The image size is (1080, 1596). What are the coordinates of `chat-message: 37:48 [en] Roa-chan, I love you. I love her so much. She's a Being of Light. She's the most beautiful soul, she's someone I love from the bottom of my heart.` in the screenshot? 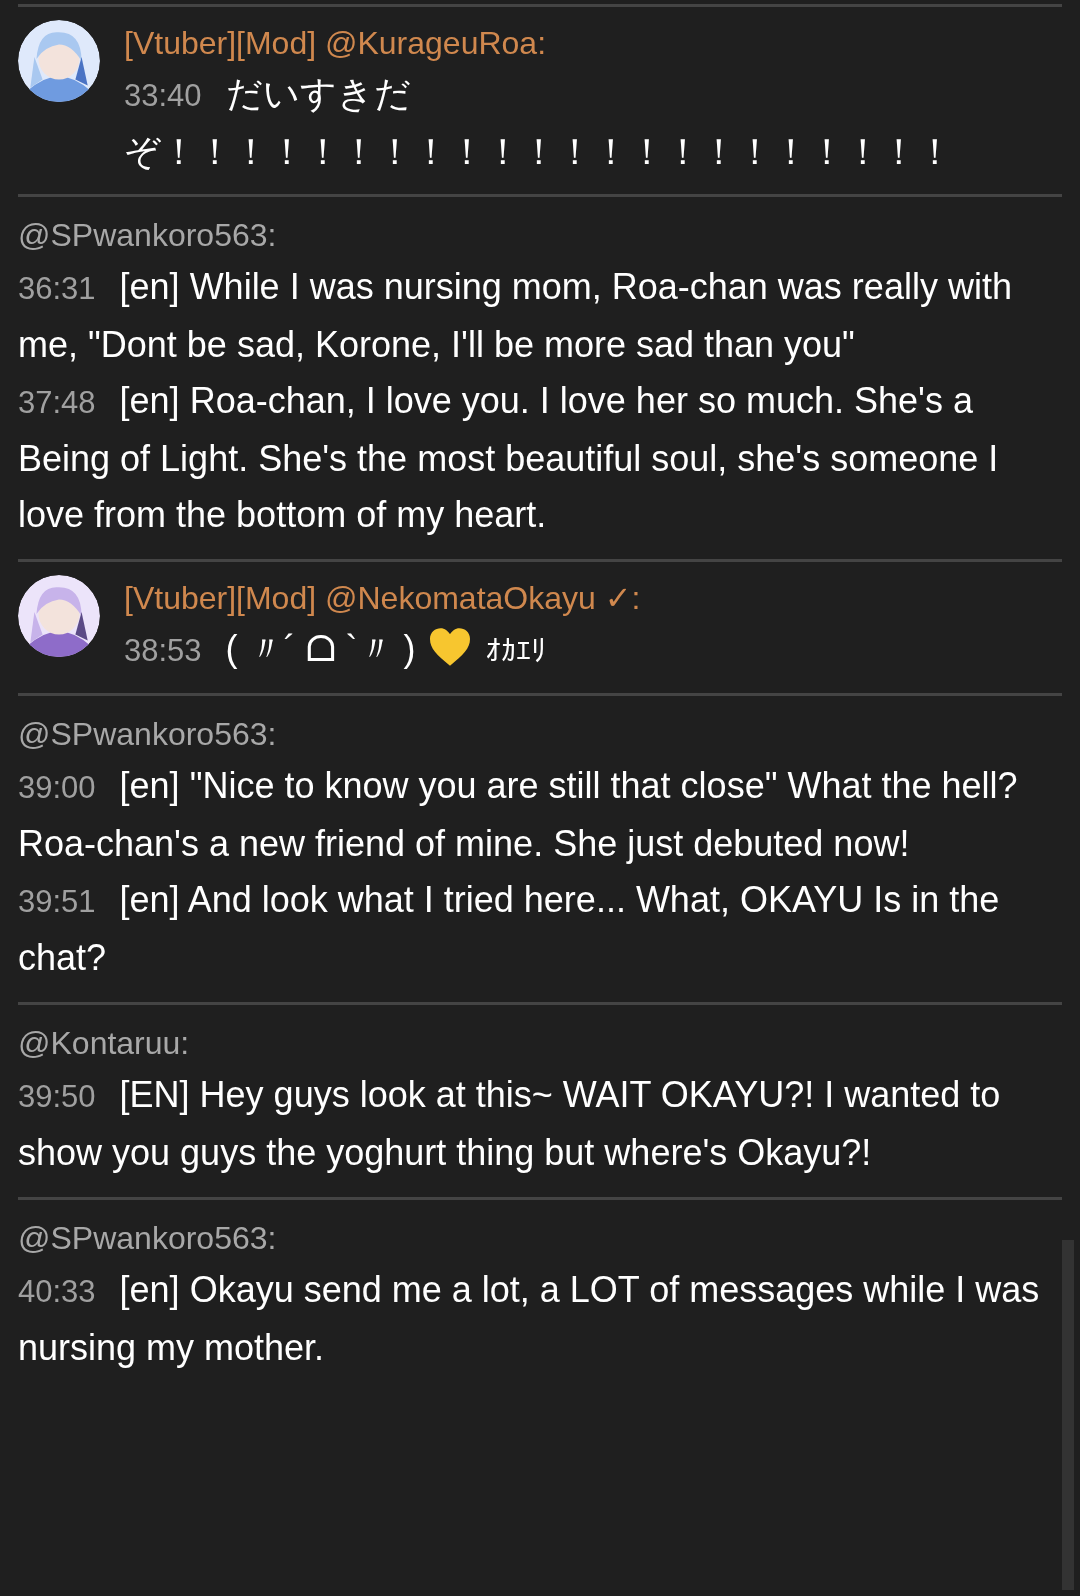 It's located at (509, 458).